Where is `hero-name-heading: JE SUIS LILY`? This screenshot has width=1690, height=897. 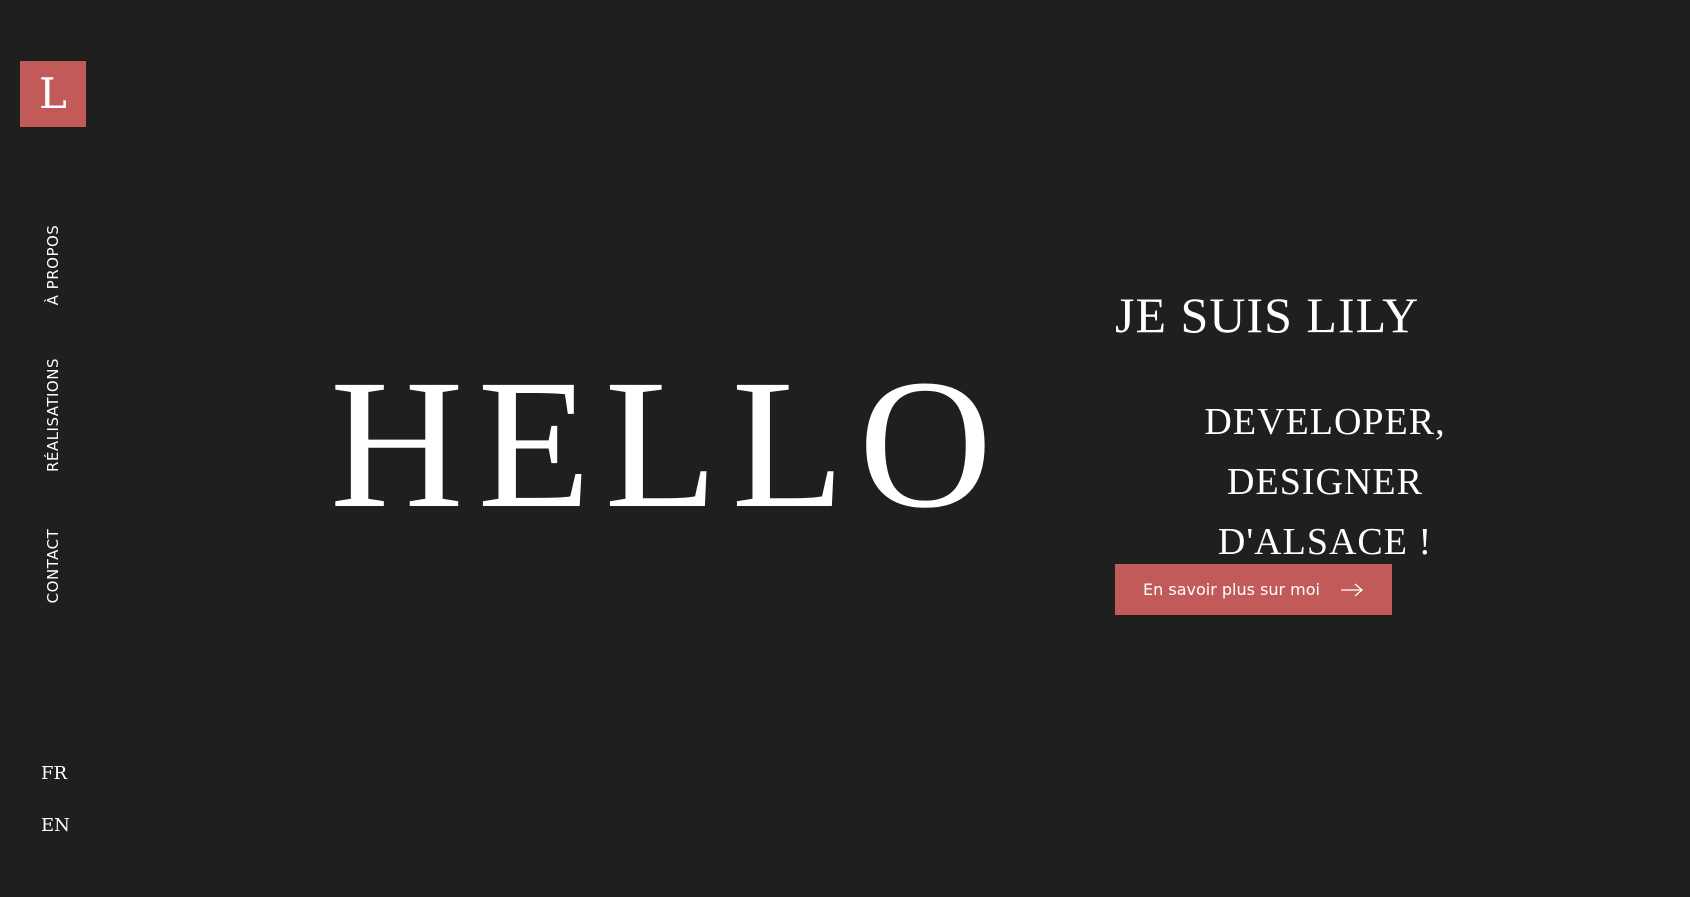 hero-name-heading: JE SUIS LILY is located at coordinates (1267, 315).